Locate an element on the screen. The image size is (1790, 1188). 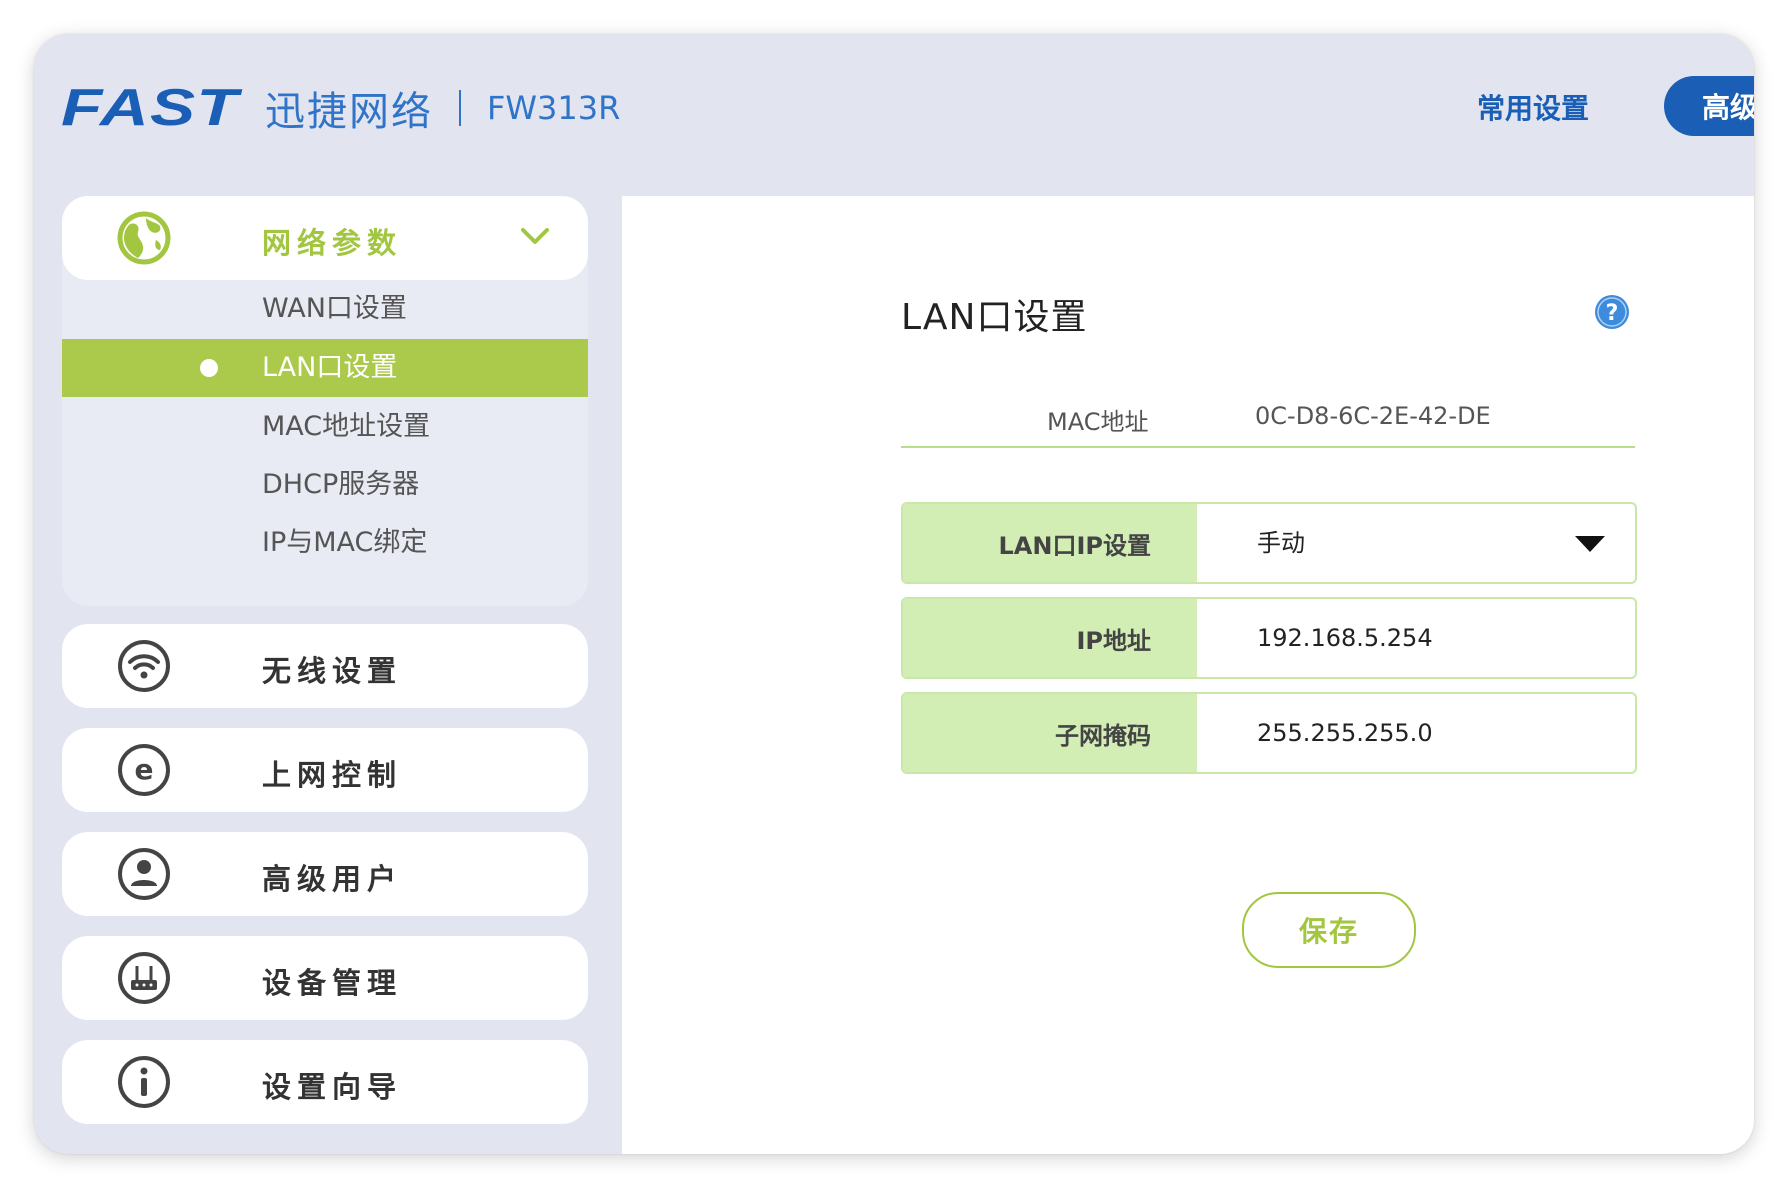
save-button: 保存 is located at coordinates (1329, 930).